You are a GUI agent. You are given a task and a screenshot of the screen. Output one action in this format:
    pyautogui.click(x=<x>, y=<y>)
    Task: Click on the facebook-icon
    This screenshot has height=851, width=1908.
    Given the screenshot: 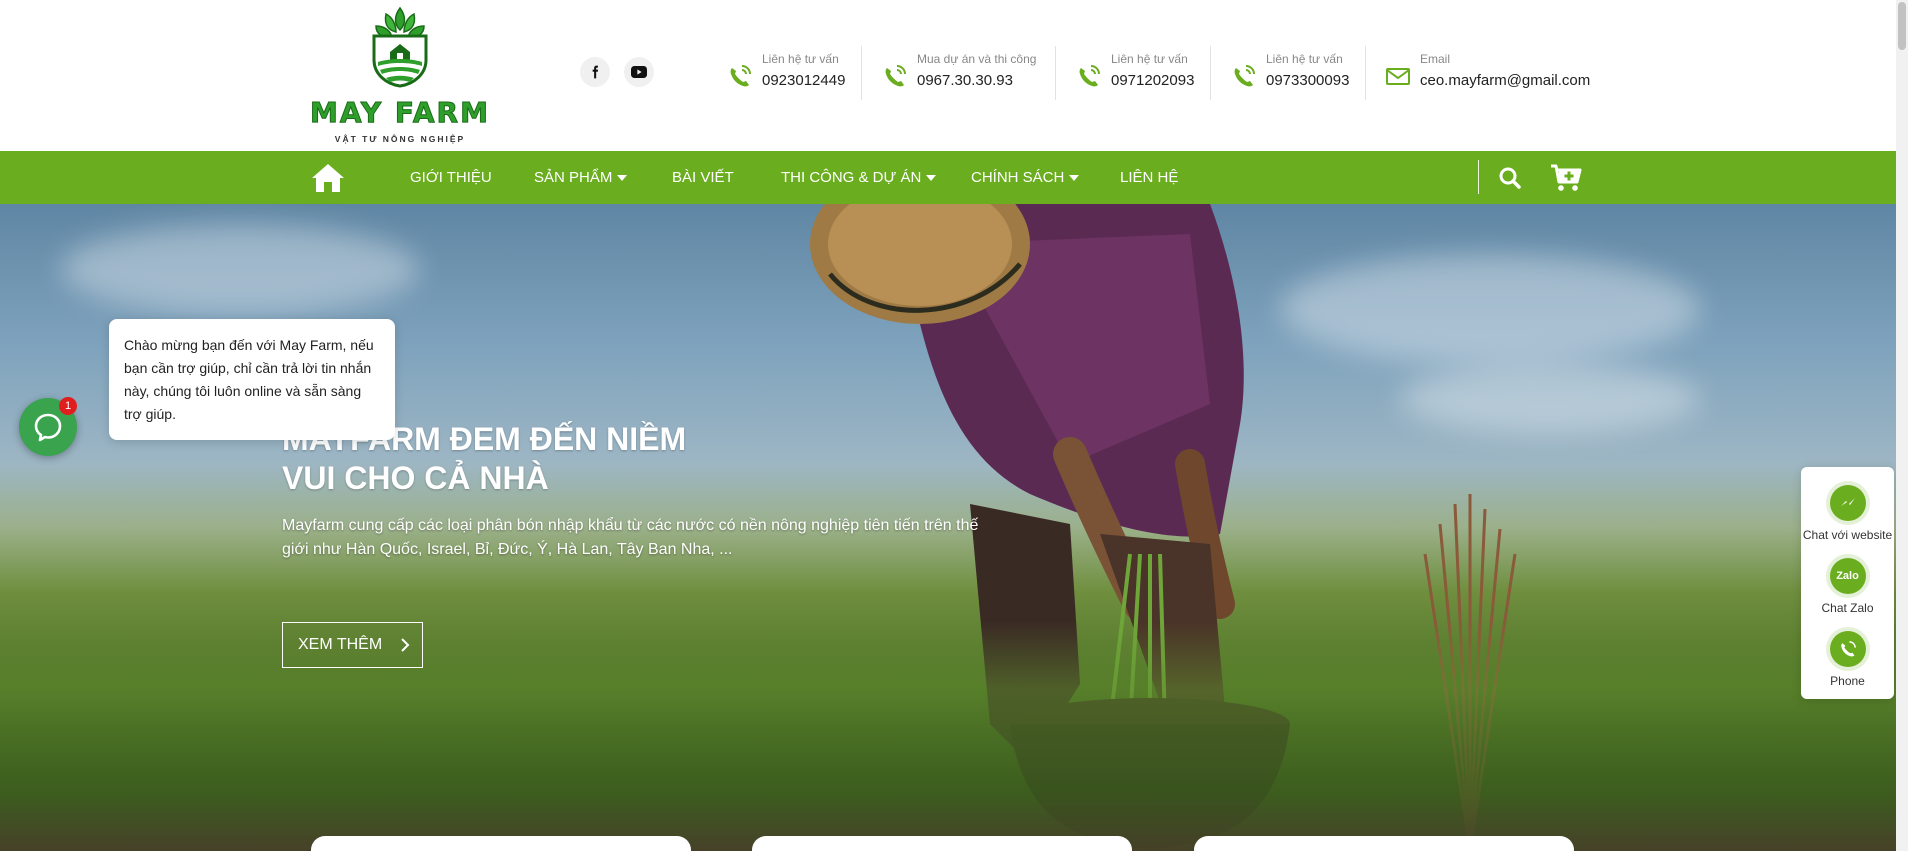 What is the action you would take?
    pyautogui.click(x=595, y=72)
    